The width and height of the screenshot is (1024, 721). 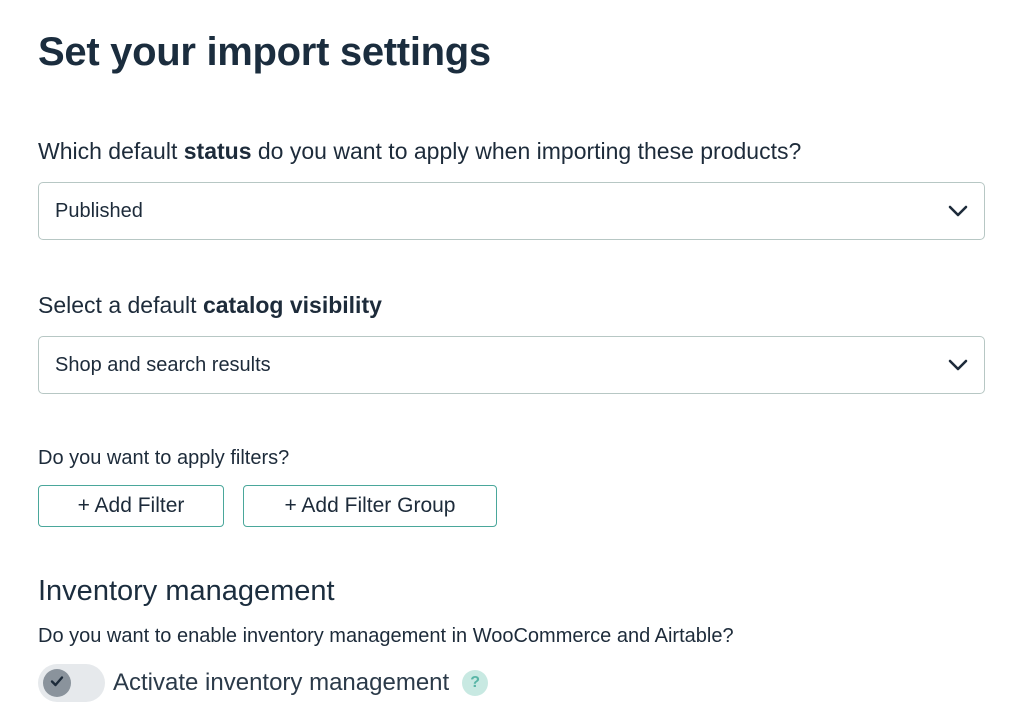 I want to click on status-question-bold: status, so click(x=217, y=151).